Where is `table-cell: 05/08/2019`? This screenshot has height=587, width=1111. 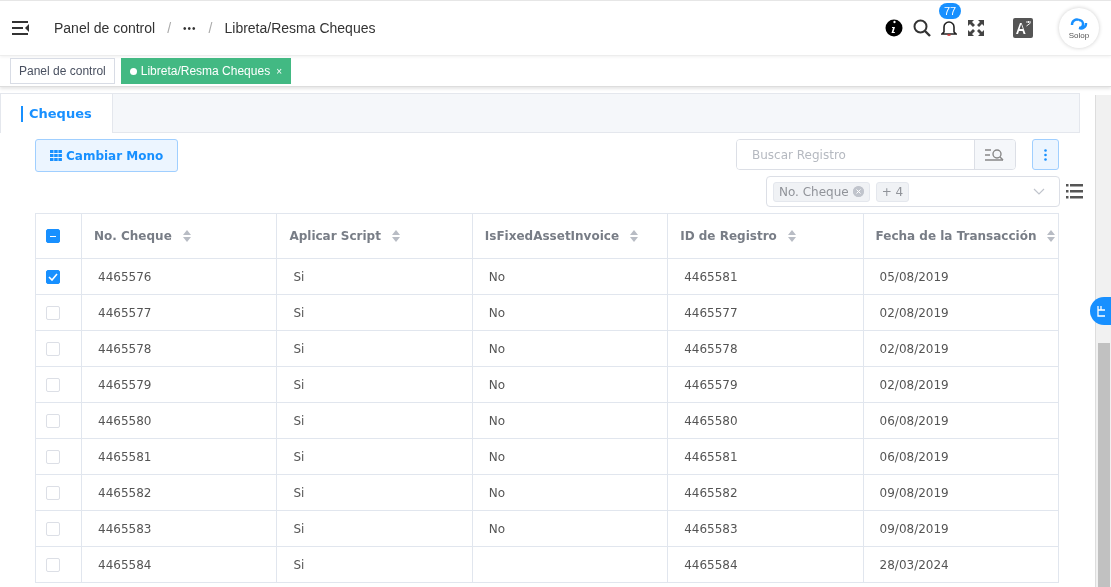
table-cell: 05/08/2019 is located at coordinates (914, 276).